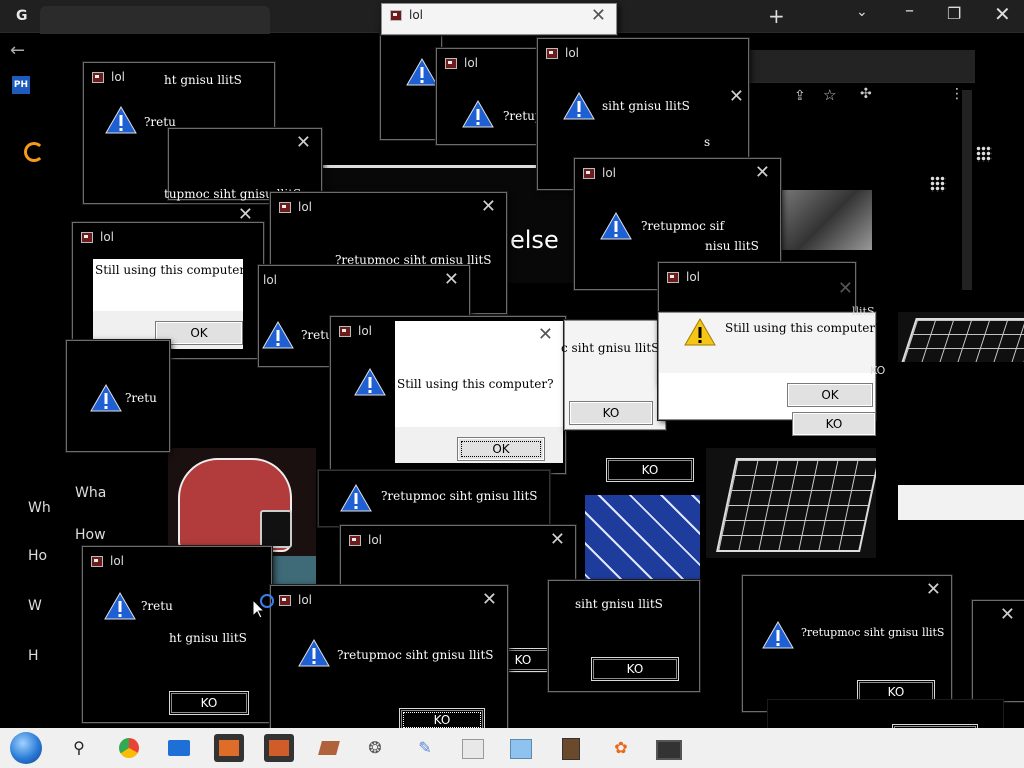 Image resolution: width=1024 pixels, height=768 pixels. Describe the element at coordinates (91, 493) in the screenshot. I see `background-text-what: Wha` at that location.